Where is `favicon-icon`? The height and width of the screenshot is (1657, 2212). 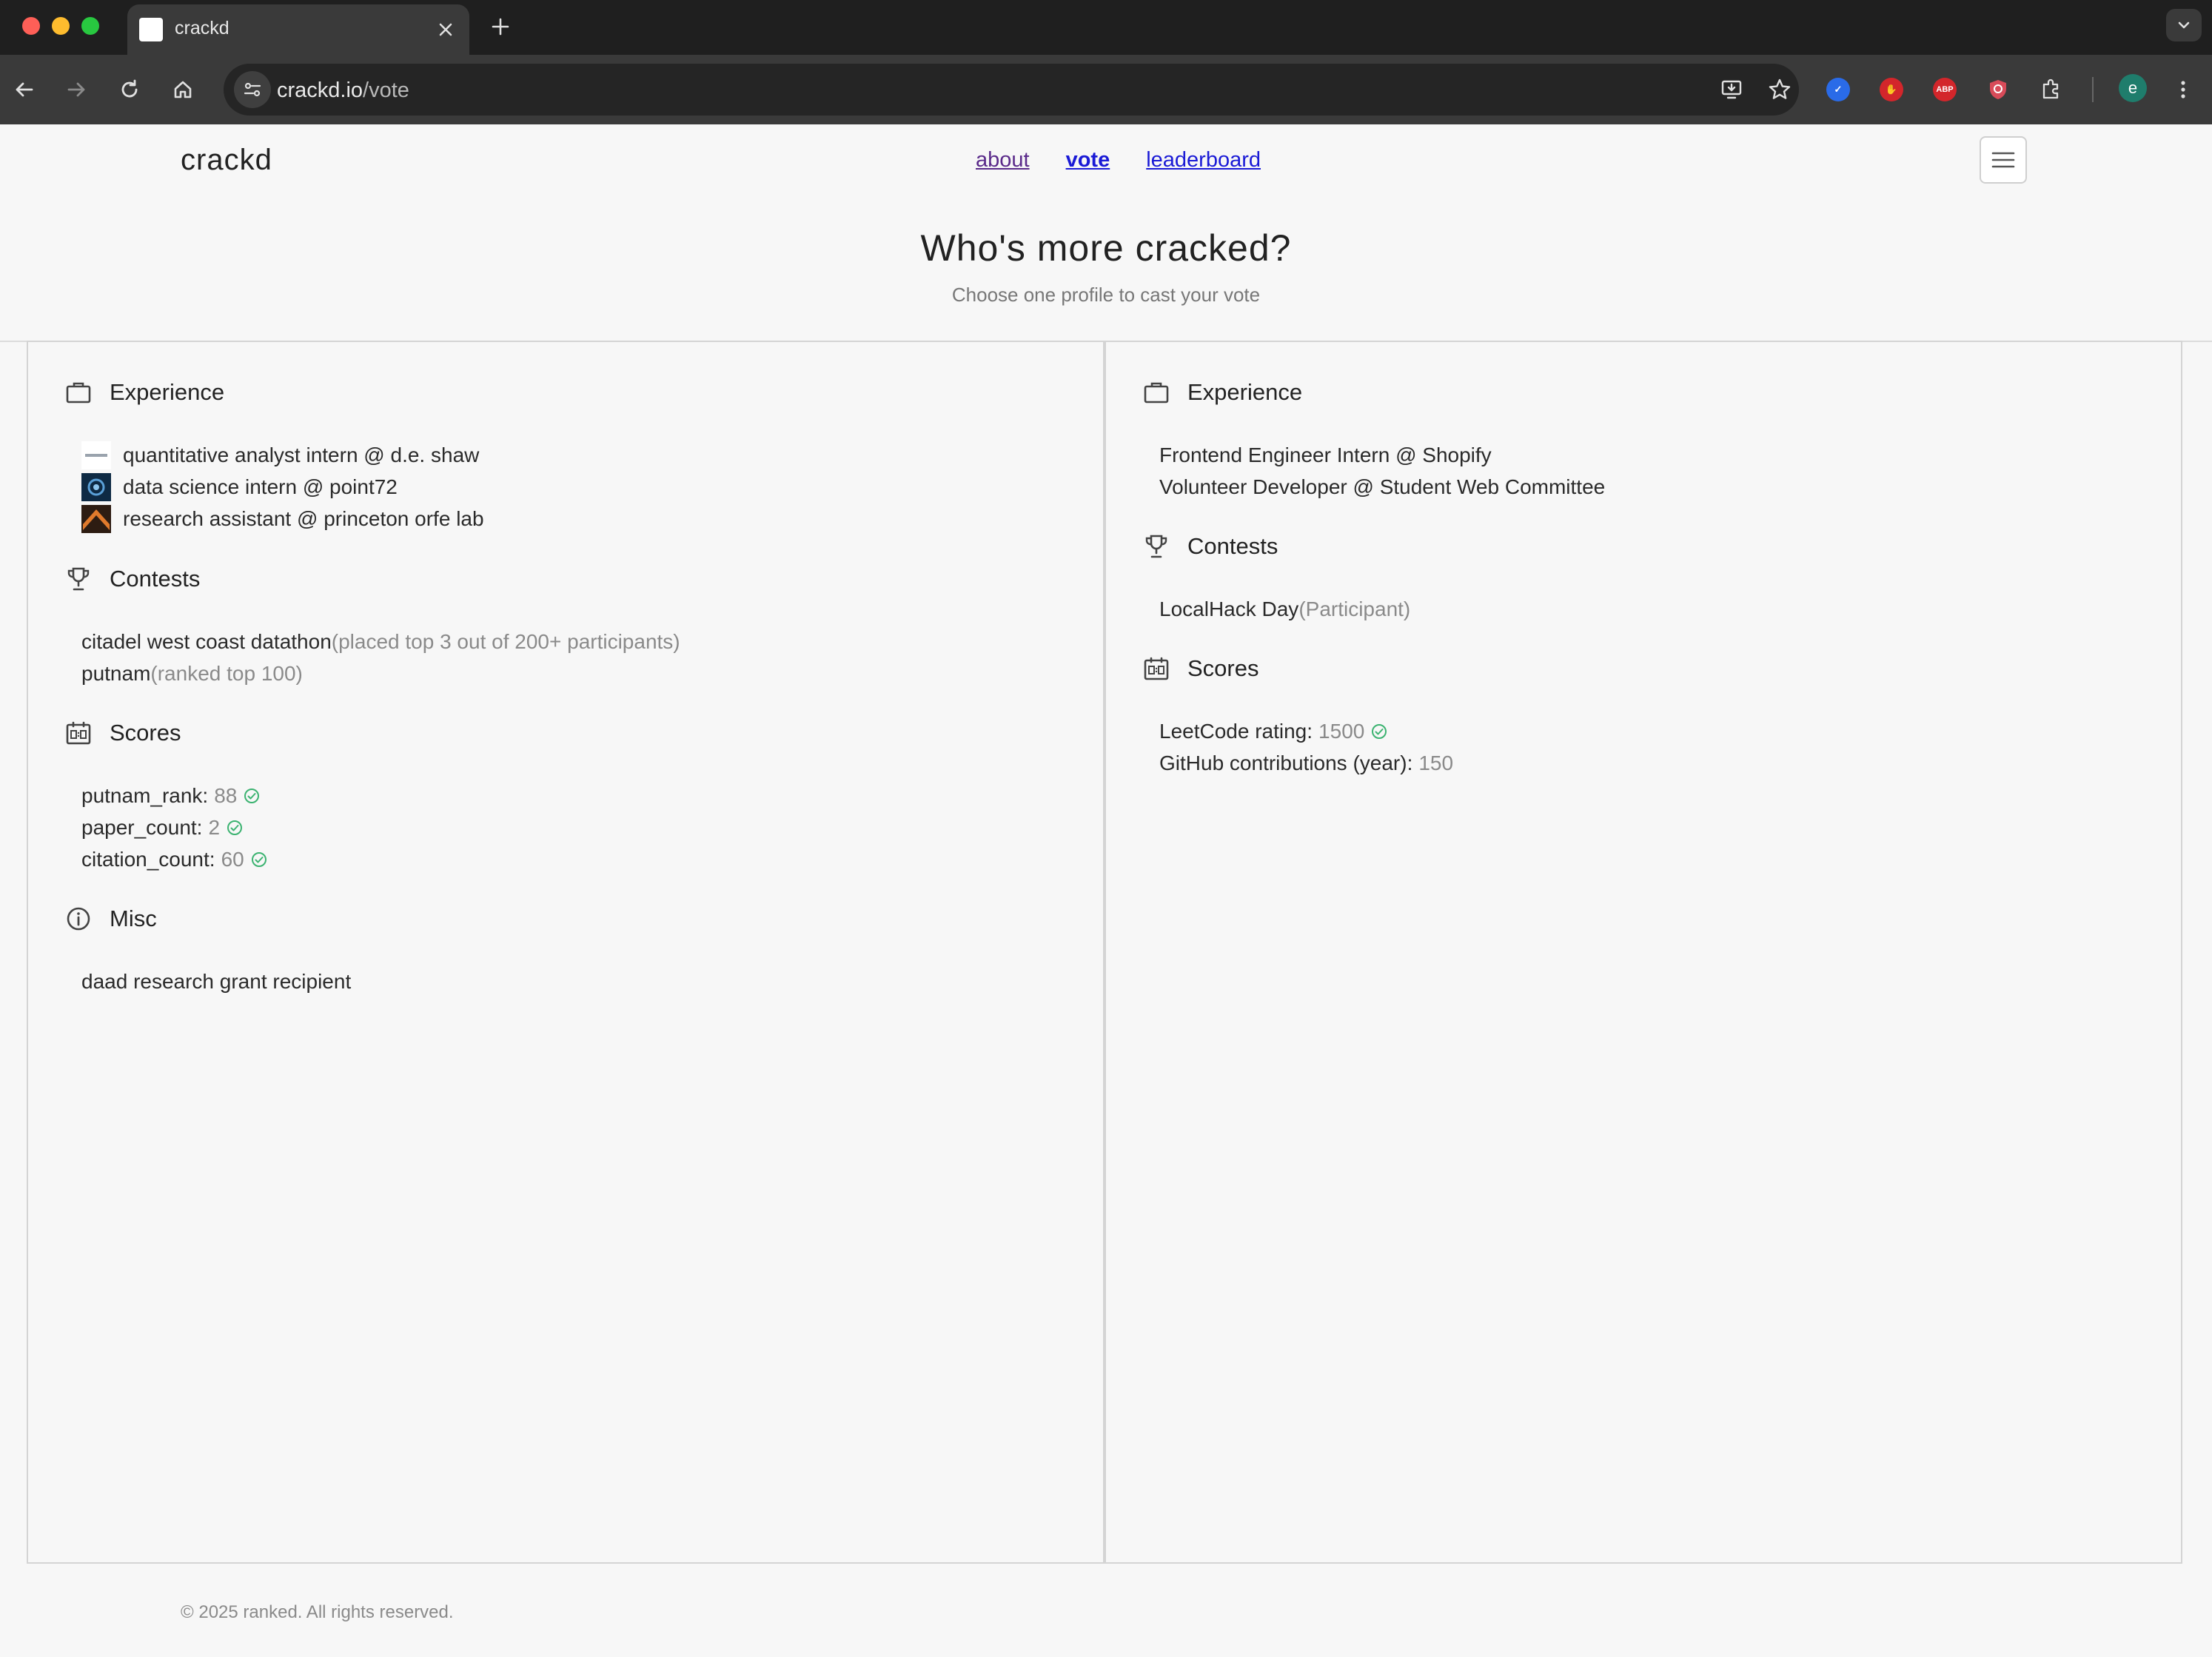 favicon-icon is located at coordinates (151, 30).